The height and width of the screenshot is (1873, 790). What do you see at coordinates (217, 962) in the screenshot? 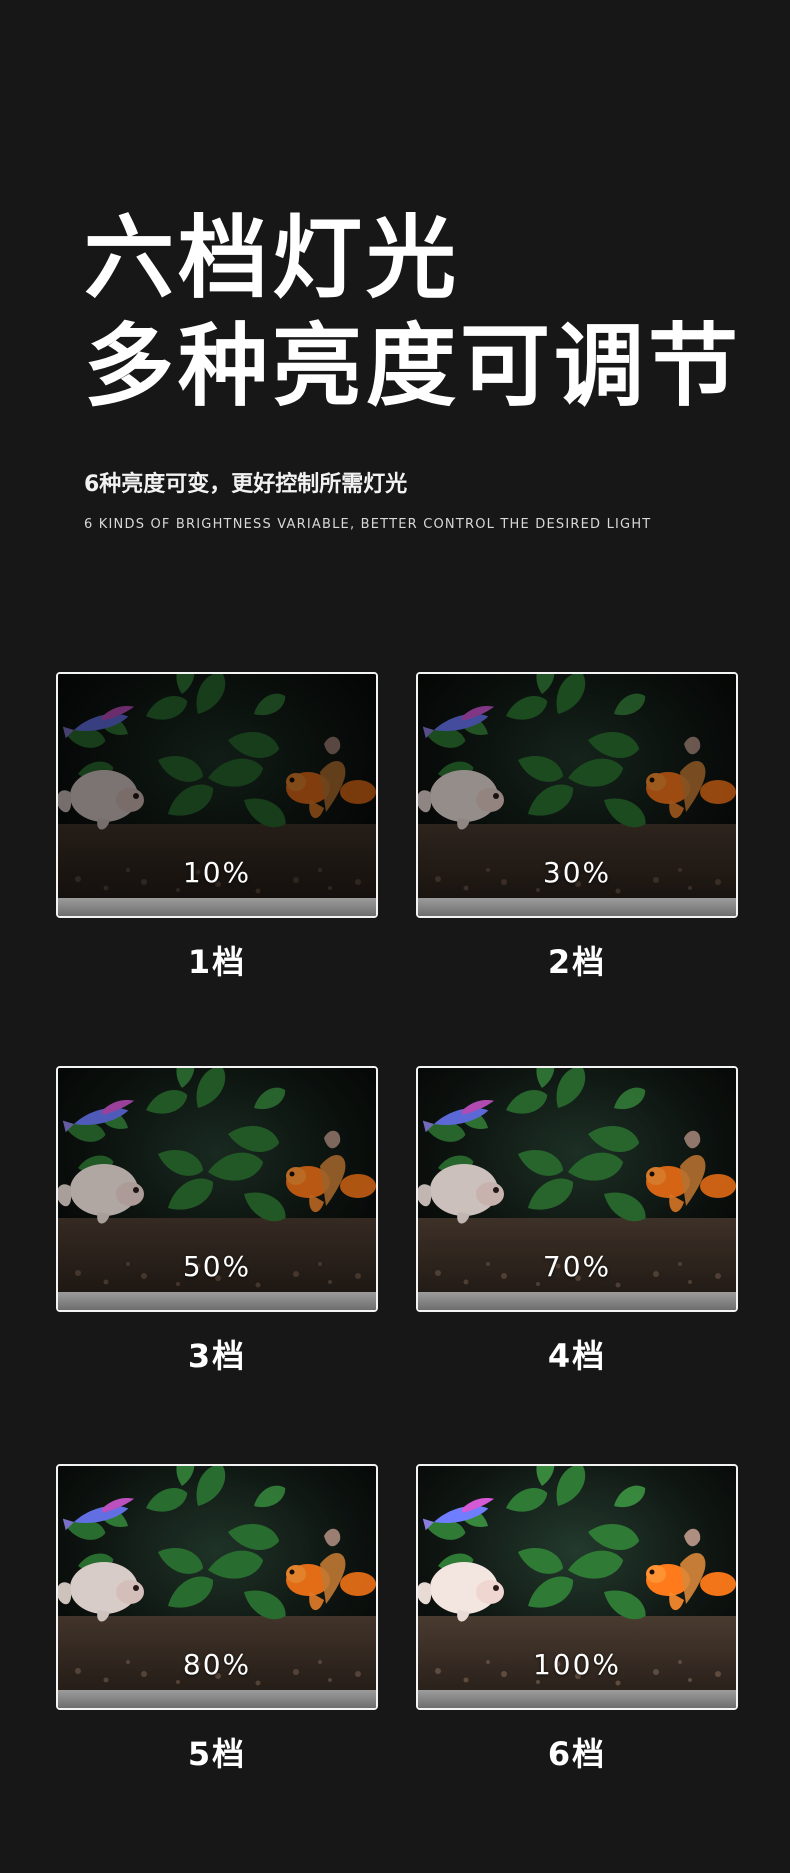
I see `brightness-level-label: 1档` at bounding box center [217, 962].